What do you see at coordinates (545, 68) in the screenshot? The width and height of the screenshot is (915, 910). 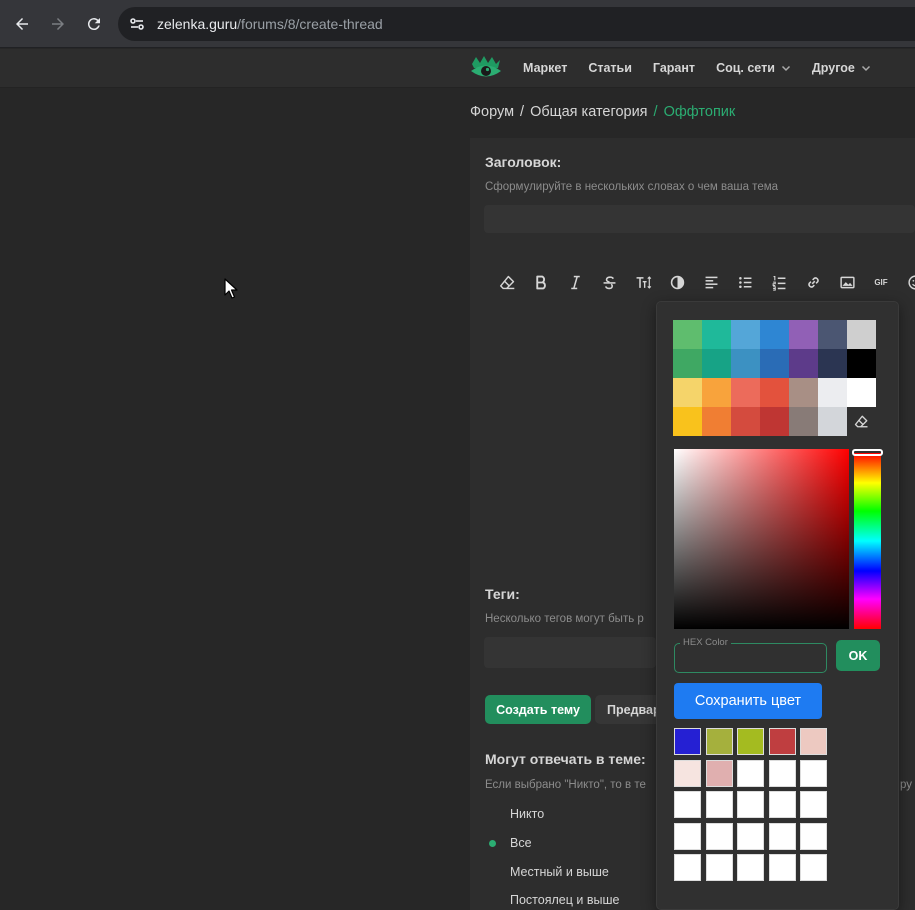 I see `nav-item-0: Маркет` at bounding box center [545, 68].